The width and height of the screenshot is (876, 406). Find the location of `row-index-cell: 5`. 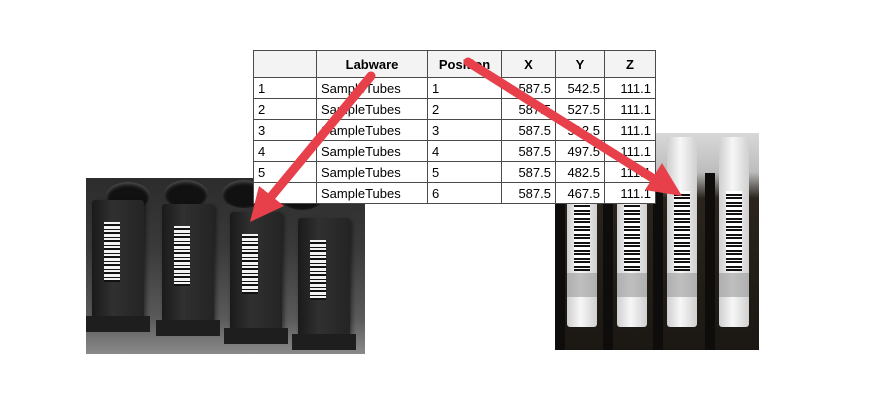

row-index-cell: 5 is located at coordinates (285, 172).